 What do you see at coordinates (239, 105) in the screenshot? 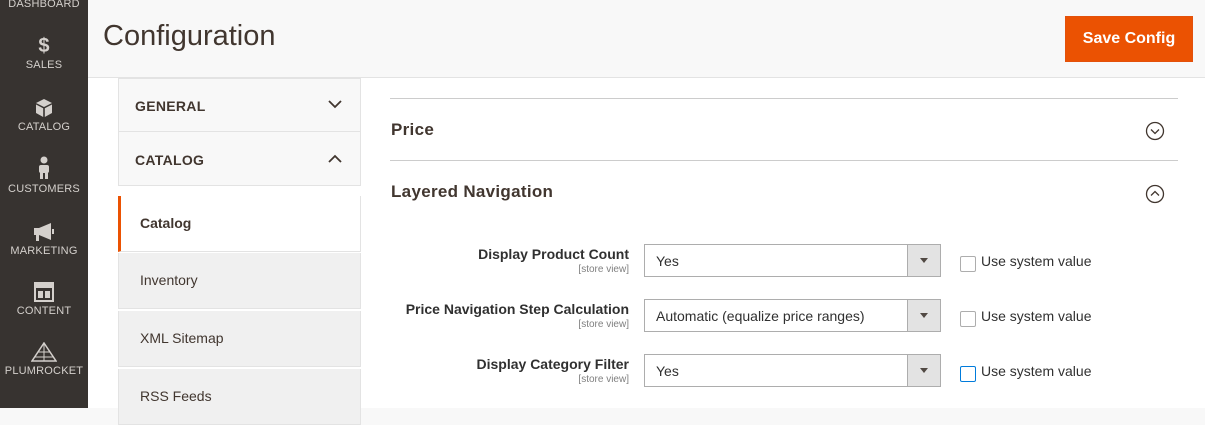
I see `tab-general: GENERAL` at bounding box center [239, 105].